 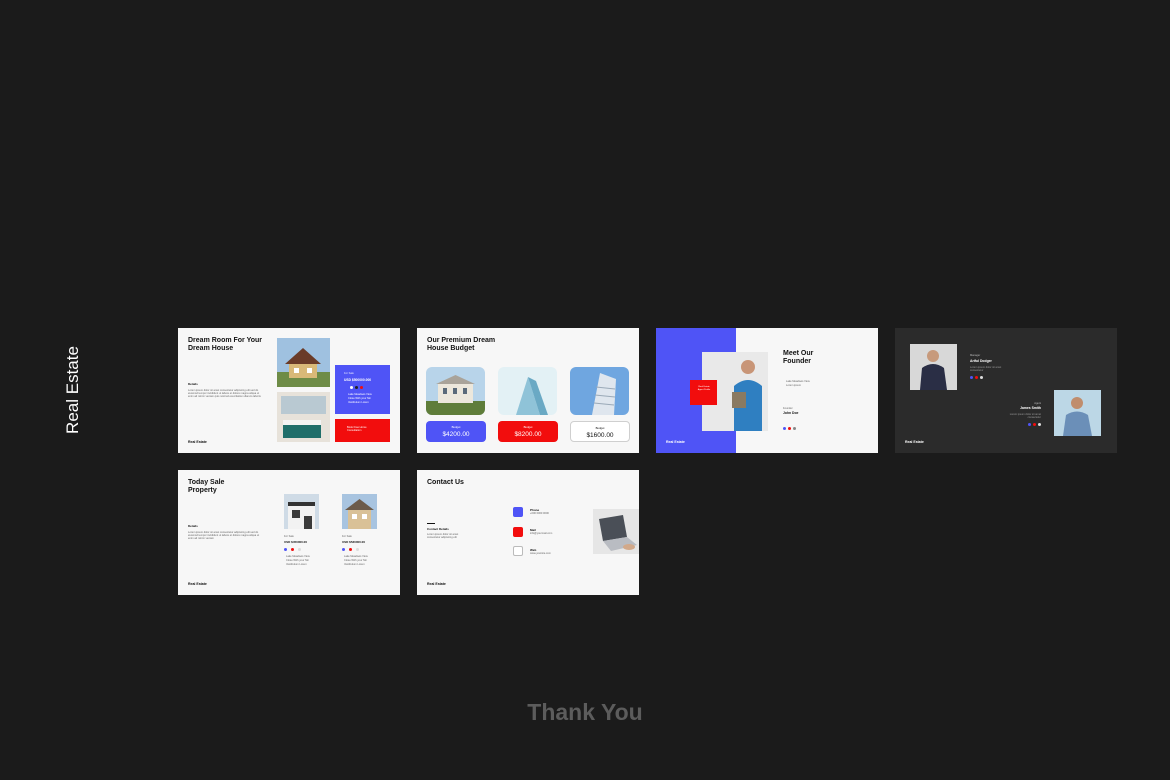 What do you see at coordinates (349, 373) in the screenshot?
I see `price-tag: For Sale` at bounding box center [349, 373].